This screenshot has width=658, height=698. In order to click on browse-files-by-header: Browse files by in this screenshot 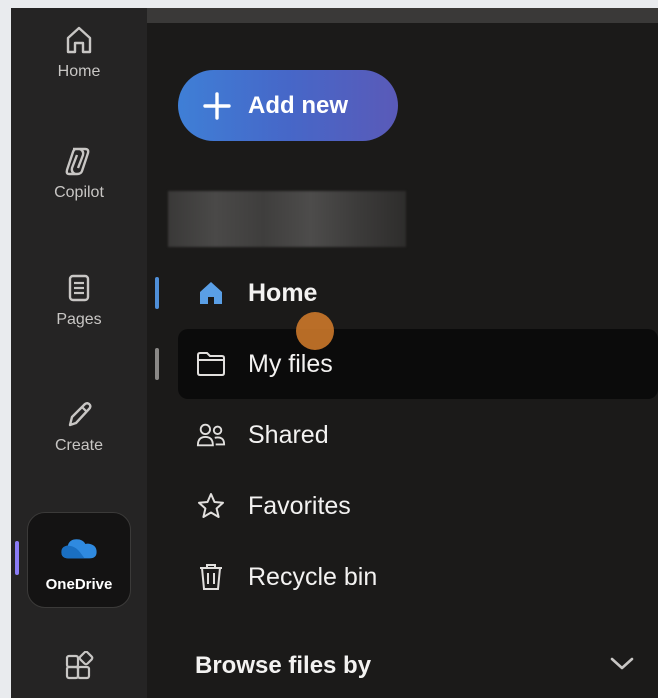, I will do `click(415, 666)`.